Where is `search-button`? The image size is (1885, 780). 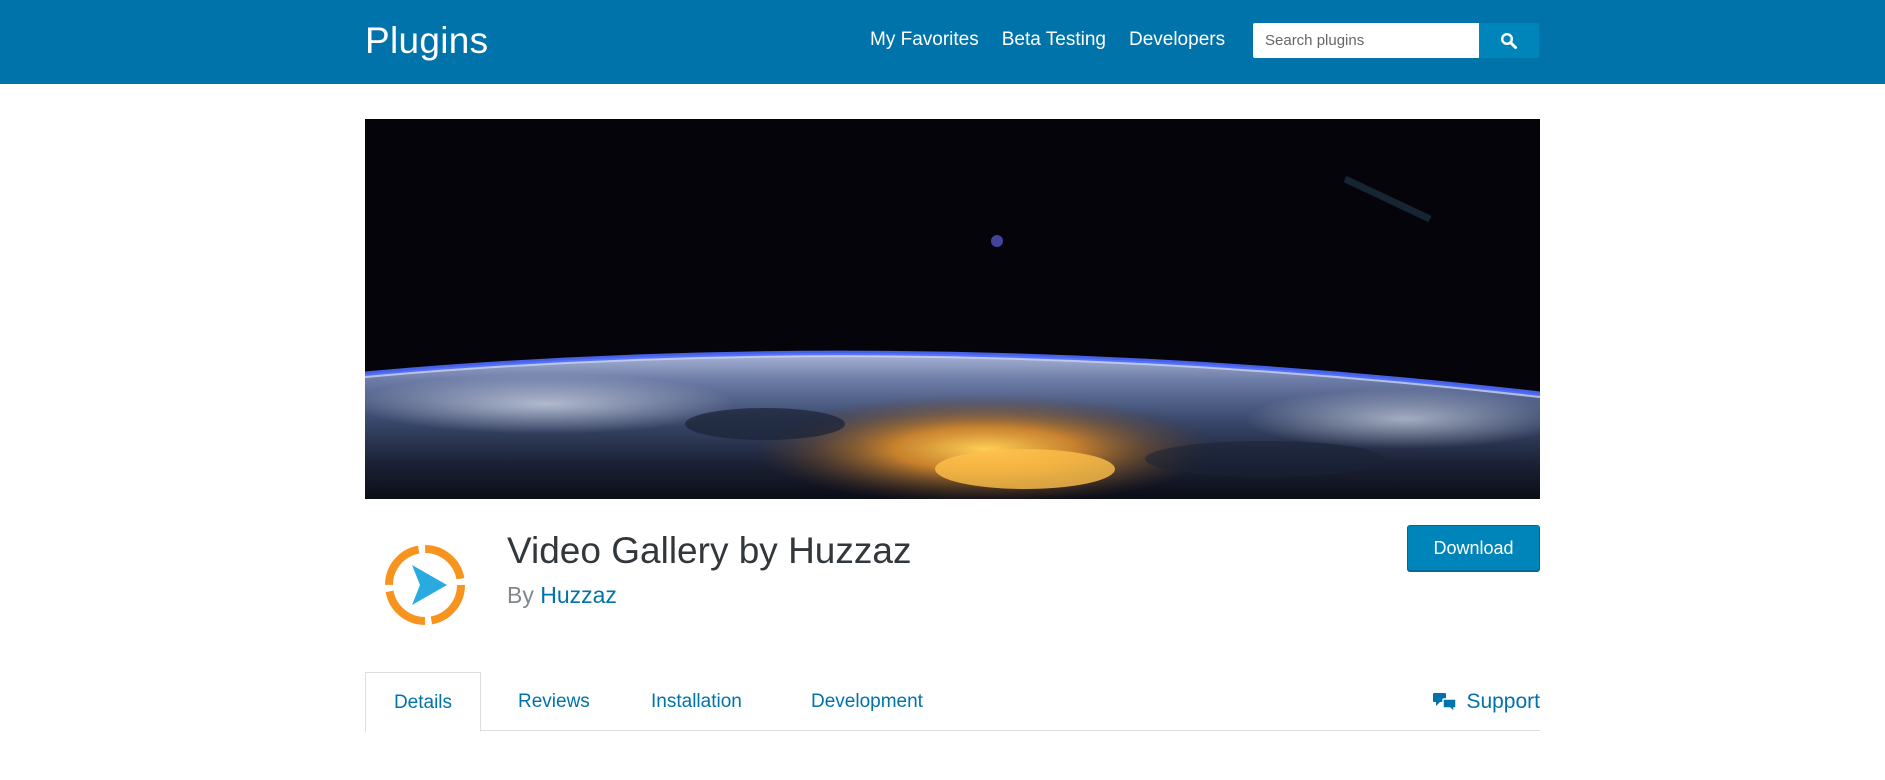
search-button is located at coordinates (1509, 40).